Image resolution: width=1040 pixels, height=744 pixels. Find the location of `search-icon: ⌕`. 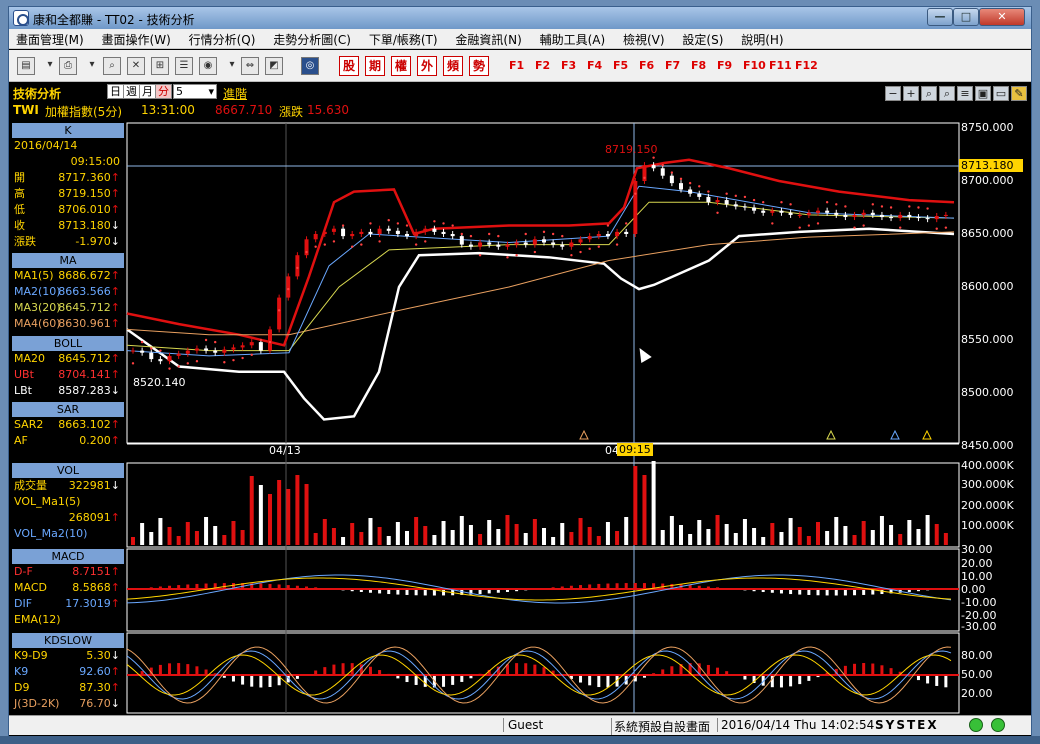

search-icon: ⌕ is located at coordinates (112, 66).